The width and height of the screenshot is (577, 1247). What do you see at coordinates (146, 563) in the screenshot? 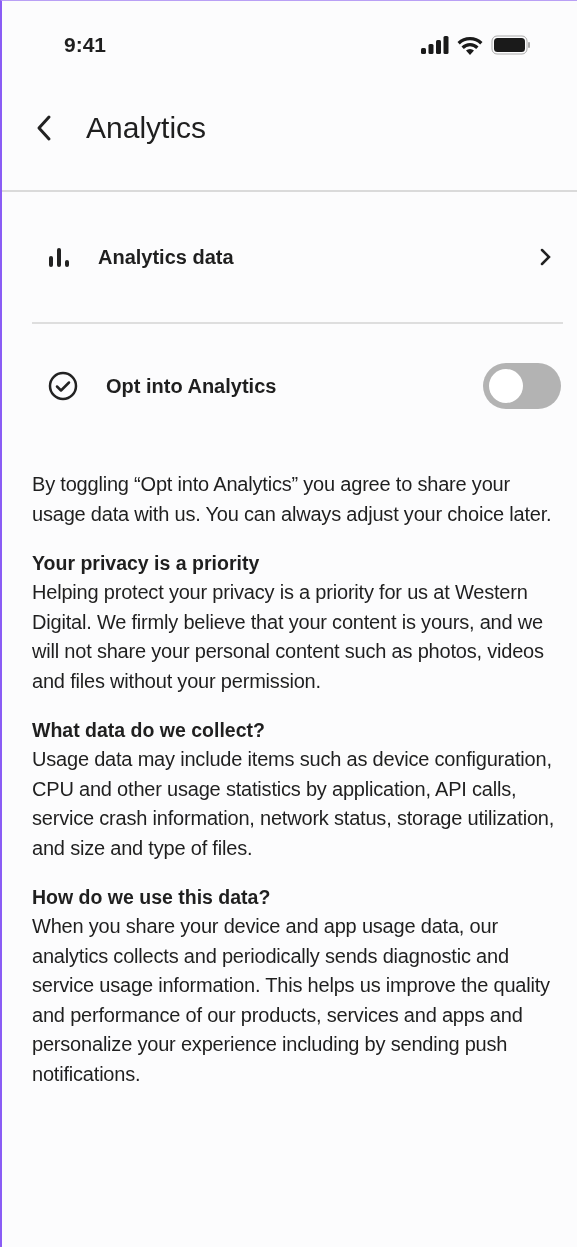
I see `section-heading: Your privacy is a priority` at bounding box center [146, 563].